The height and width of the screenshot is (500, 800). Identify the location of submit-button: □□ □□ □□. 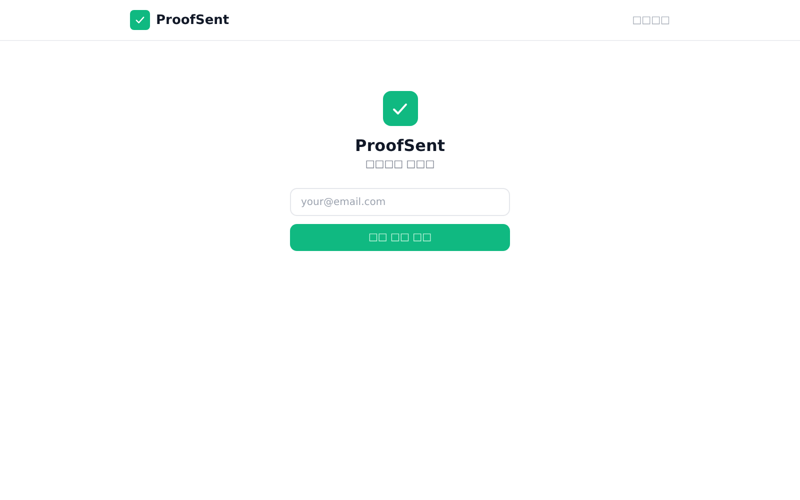
(400, 237).